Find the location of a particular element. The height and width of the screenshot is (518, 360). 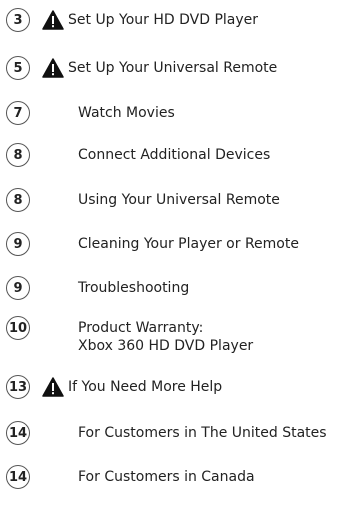

toc-entry-title: Set Up Your HD DVD Player is located at coordinates (163, 20).